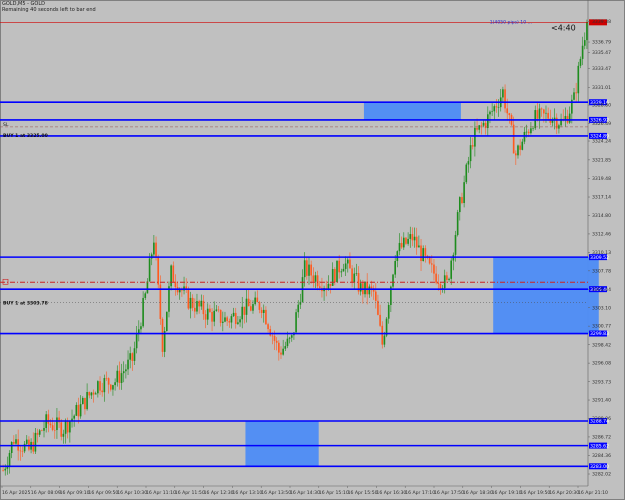 The image size is (625, 500). I want to click on y-tick-label: 3312.46, so click(601, 235).